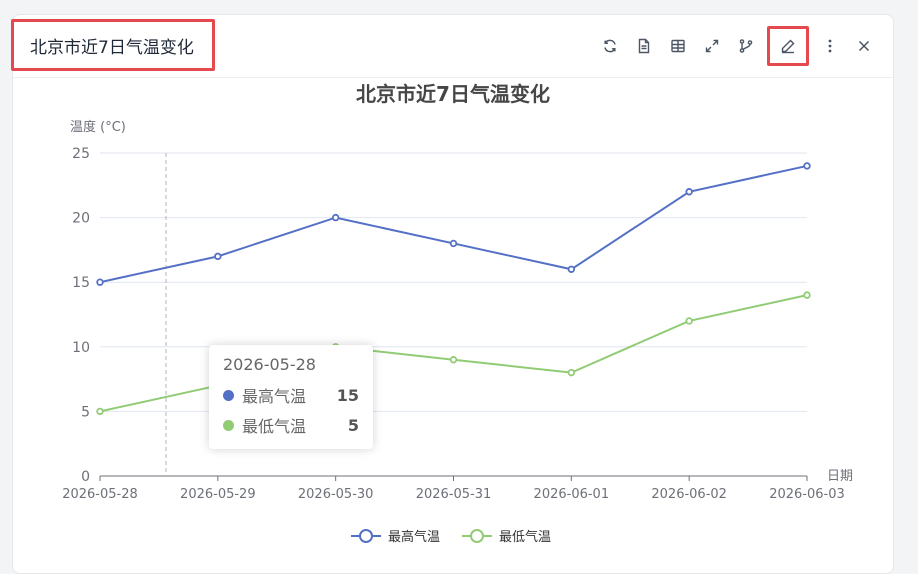  Describe the element at coordinates (218, 494) in the screenshot. I see `x-tick-label: 2026-05-29` at that location.